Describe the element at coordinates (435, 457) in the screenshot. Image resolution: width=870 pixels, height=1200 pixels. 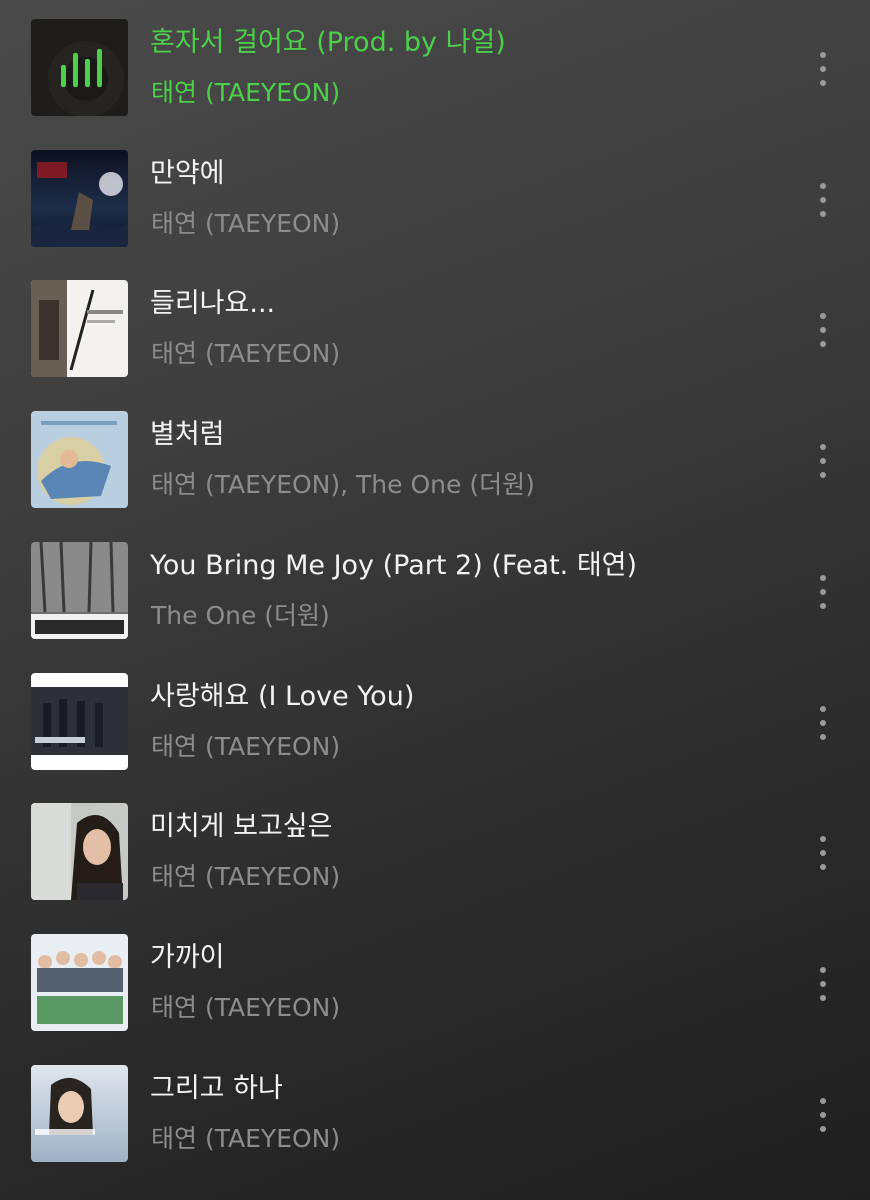
I see `song-row-4: 별처럼 태연 (TAEYEON), The One (더원)` at that location.